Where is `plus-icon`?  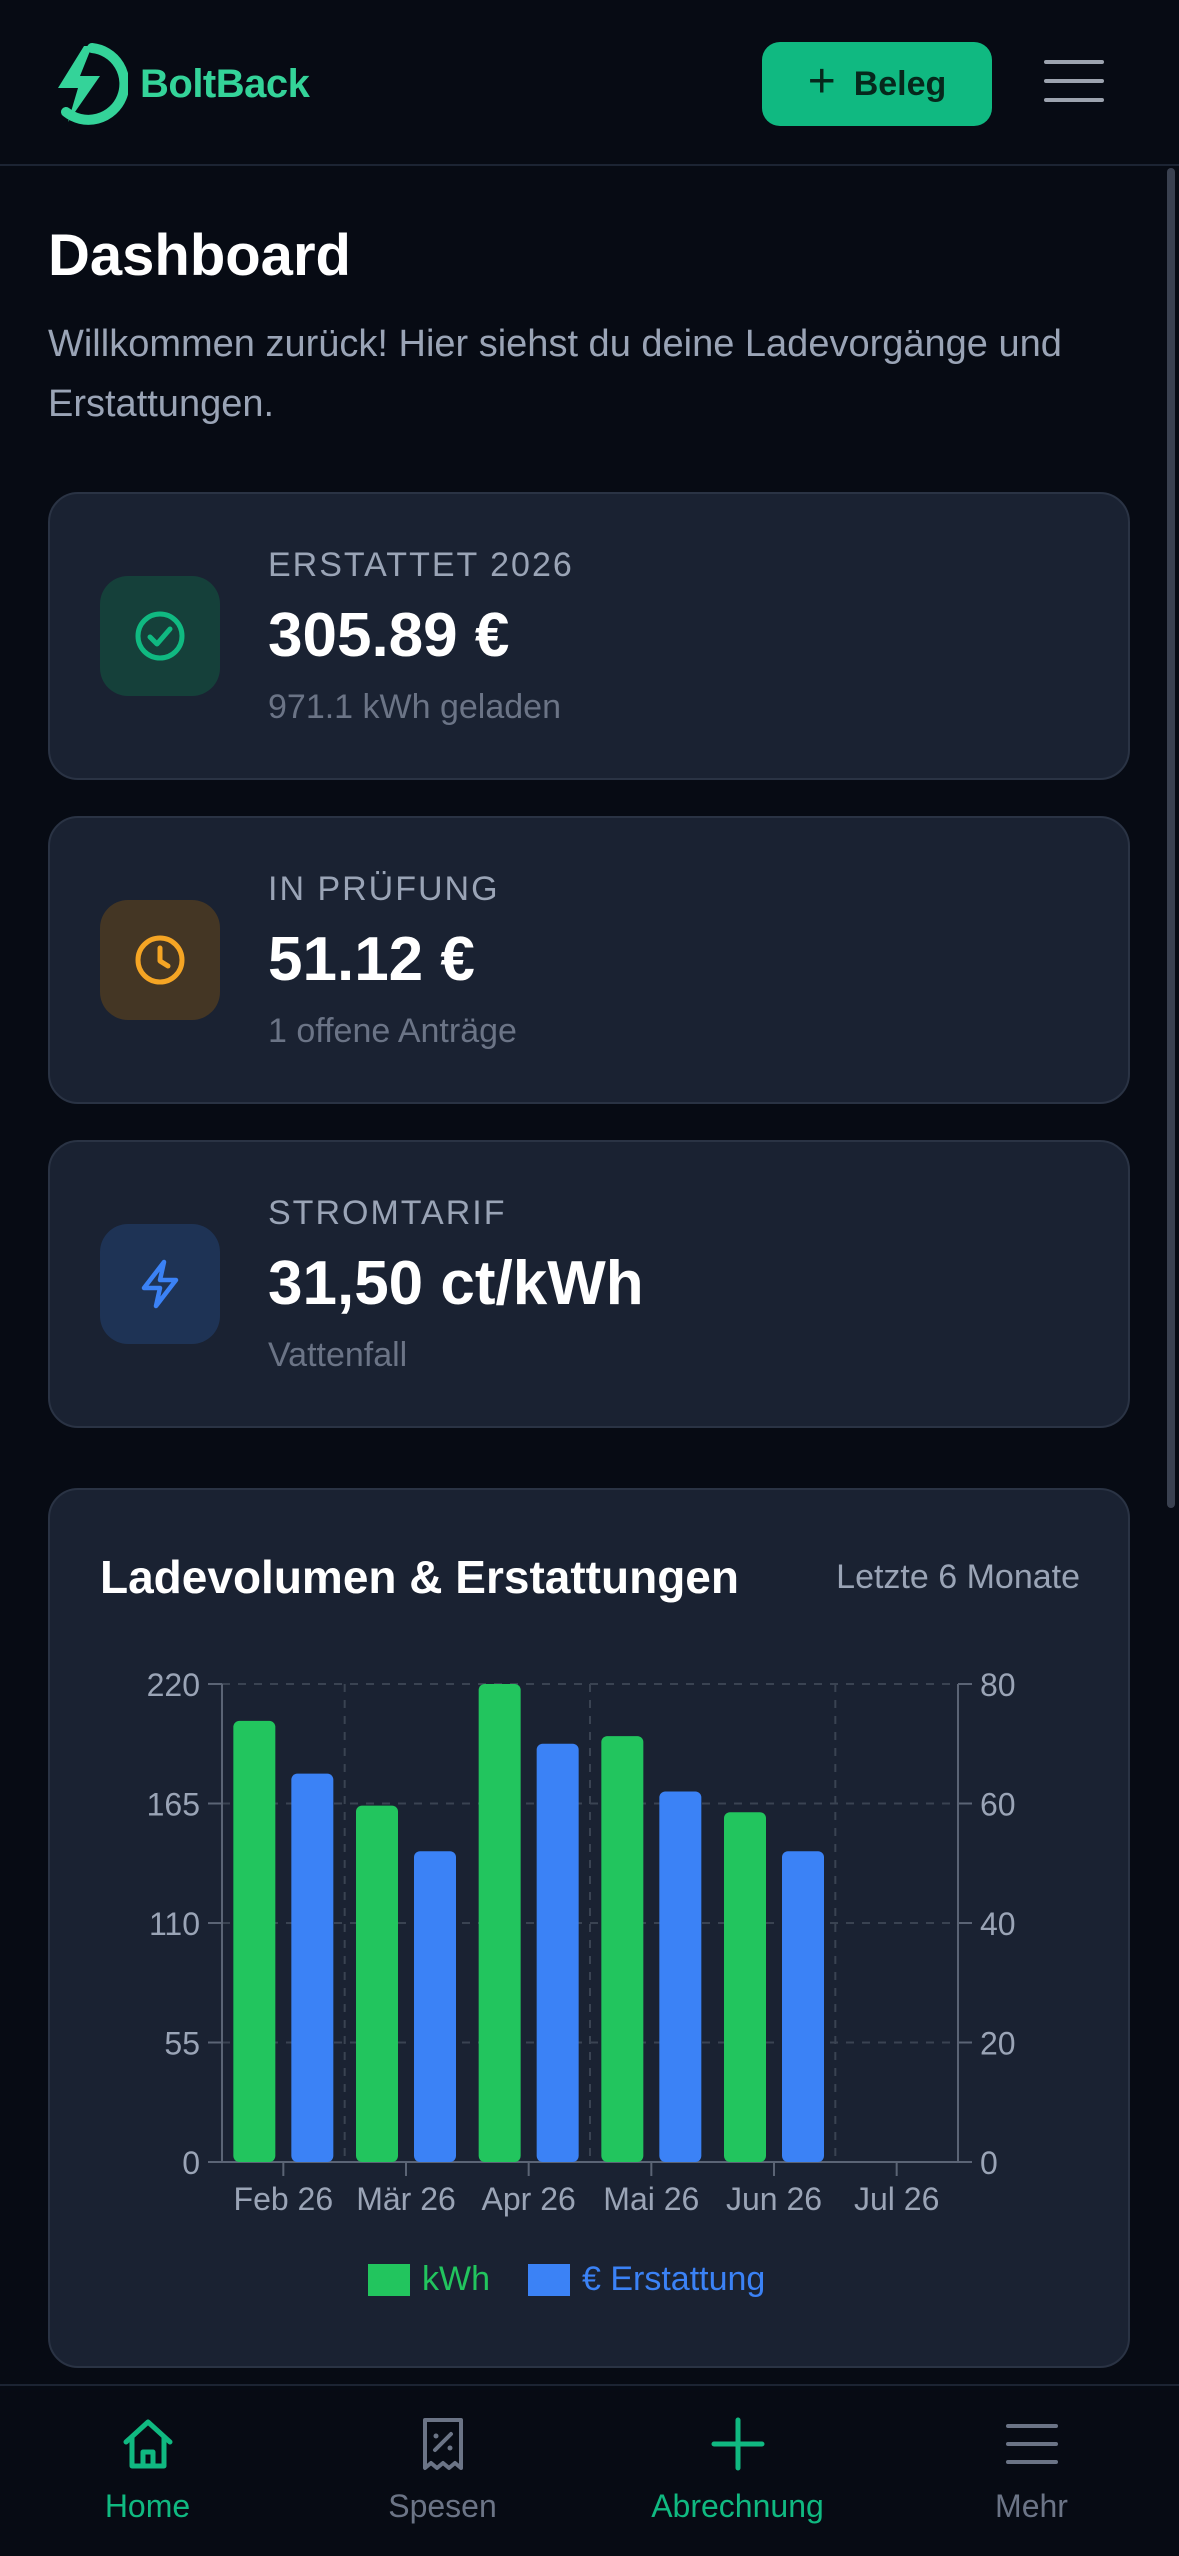 plus-icon is located at coordinates (737, 2444).